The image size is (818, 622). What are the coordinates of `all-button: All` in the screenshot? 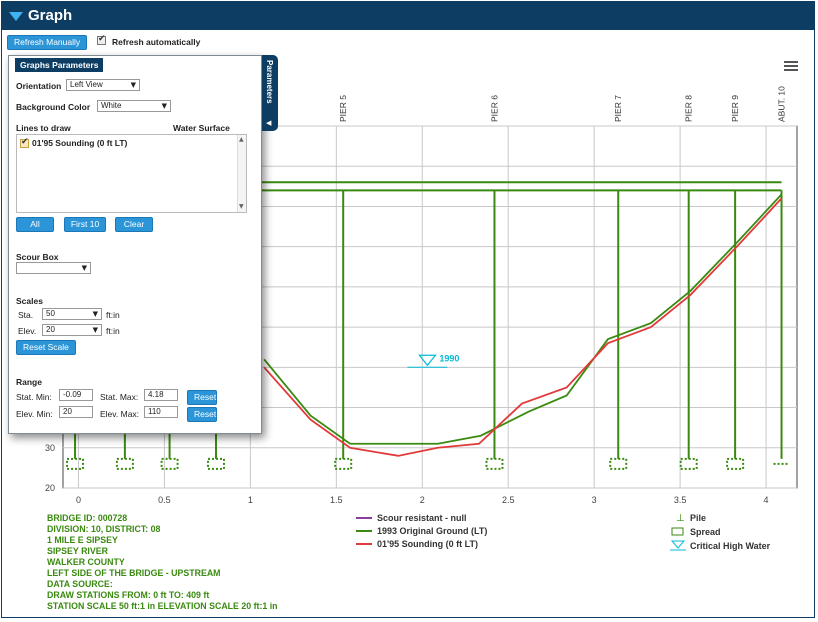 It's located at (35, 224).